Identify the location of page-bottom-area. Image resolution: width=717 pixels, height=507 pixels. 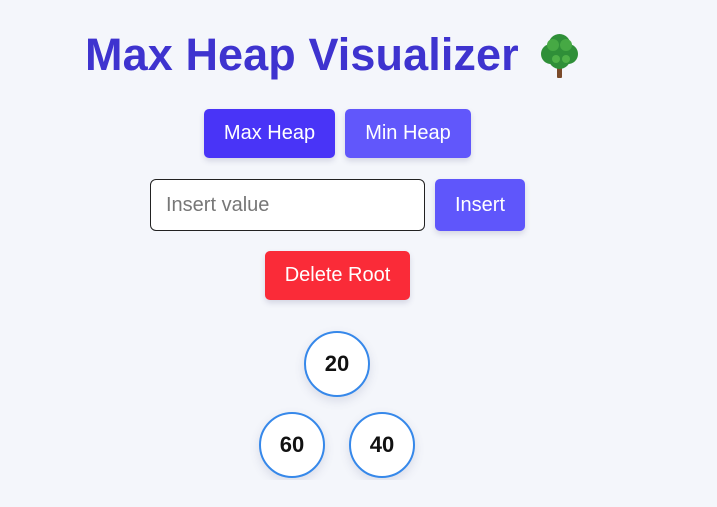
(358, 493).